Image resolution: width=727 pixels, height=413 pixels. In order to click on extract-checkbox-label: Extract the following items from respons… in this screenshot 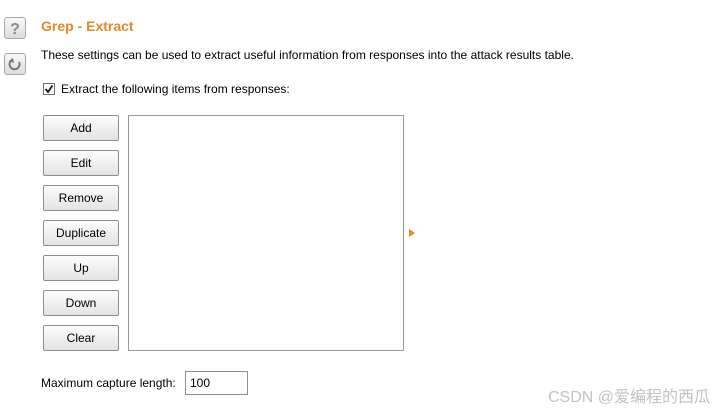, I will do `click(175, 89)`.